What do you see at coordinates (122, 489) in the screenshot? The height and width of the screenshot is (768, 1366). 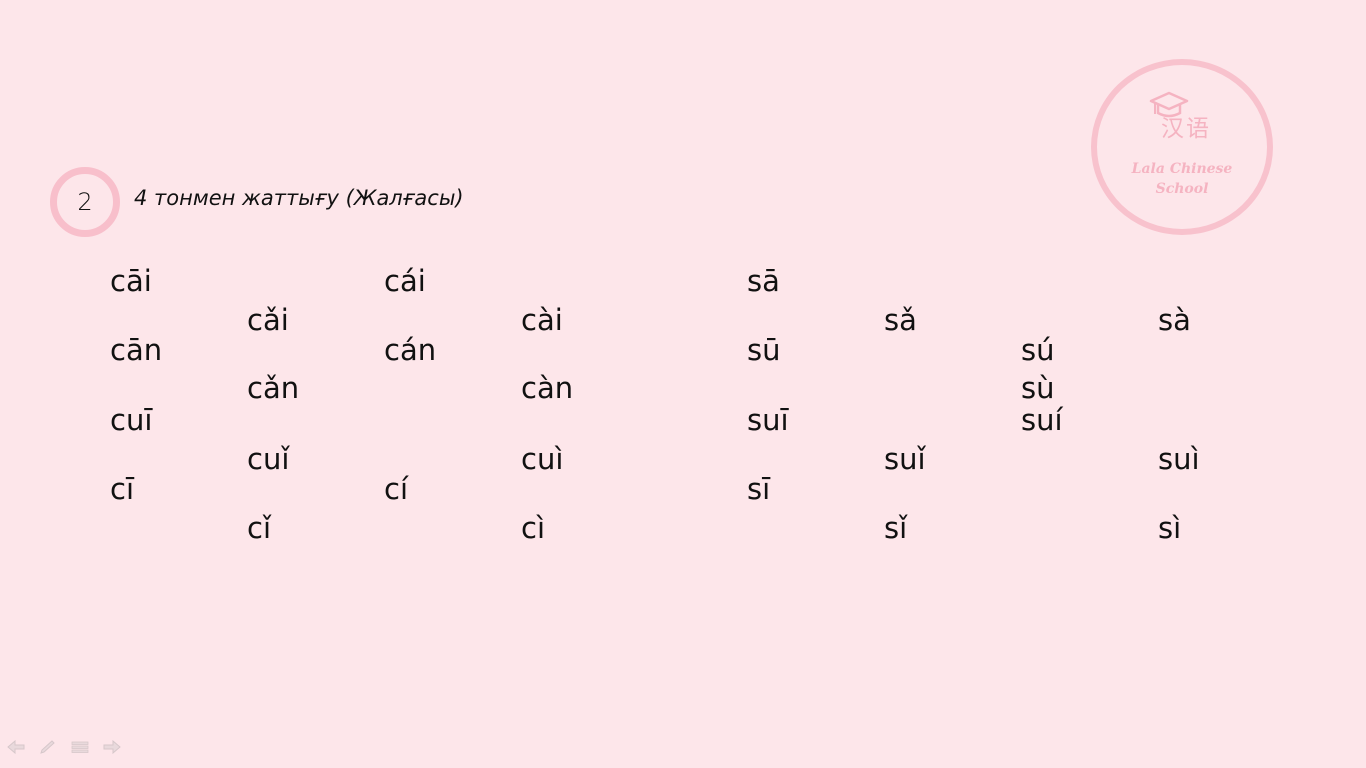 I see `syllable-ci1: cī` at bounding box center [122, 489].